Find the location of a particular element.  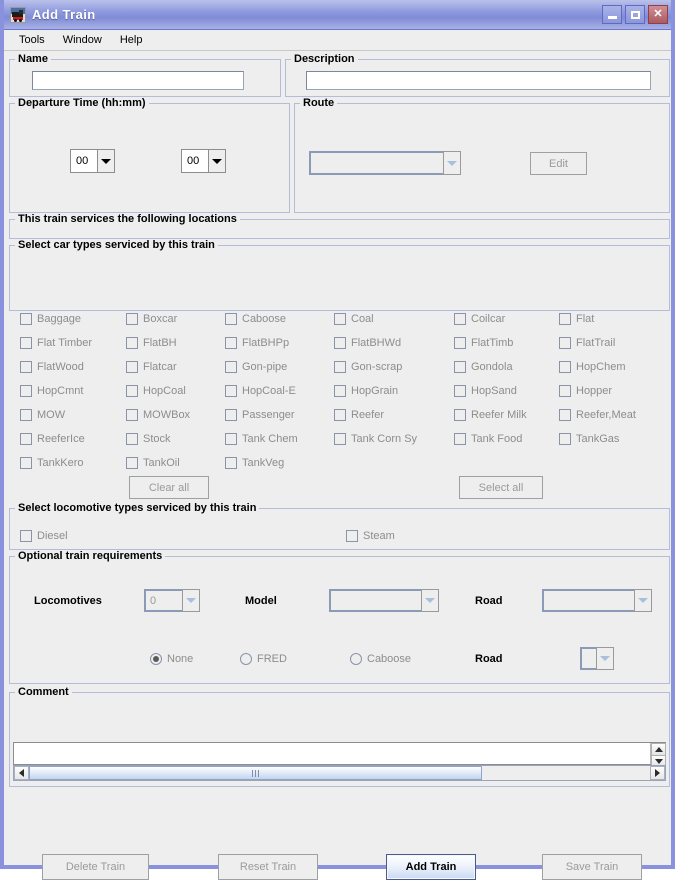

checkbox-tankoil: TankOil is located at coordinates (153, 463).